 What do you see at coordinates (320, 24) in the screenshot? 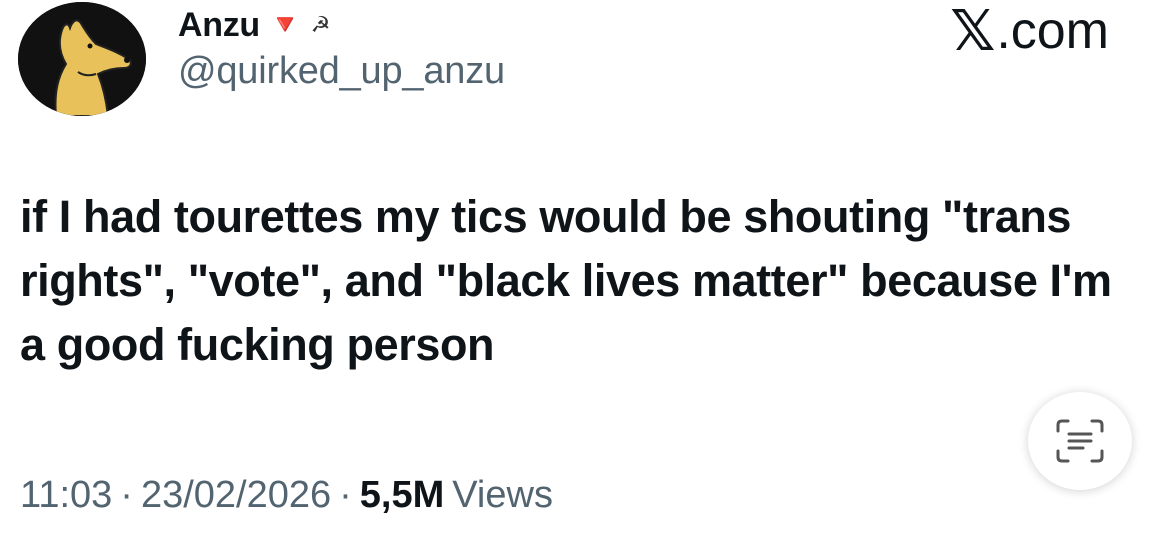
I see `hammer-sickle-icon: ☭` at bounding box center [320, 24].